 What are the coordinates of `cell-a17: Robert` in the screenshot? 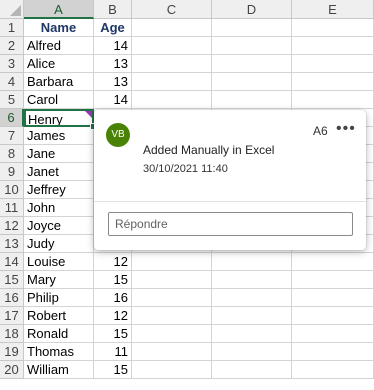 It's located at (59, 316).